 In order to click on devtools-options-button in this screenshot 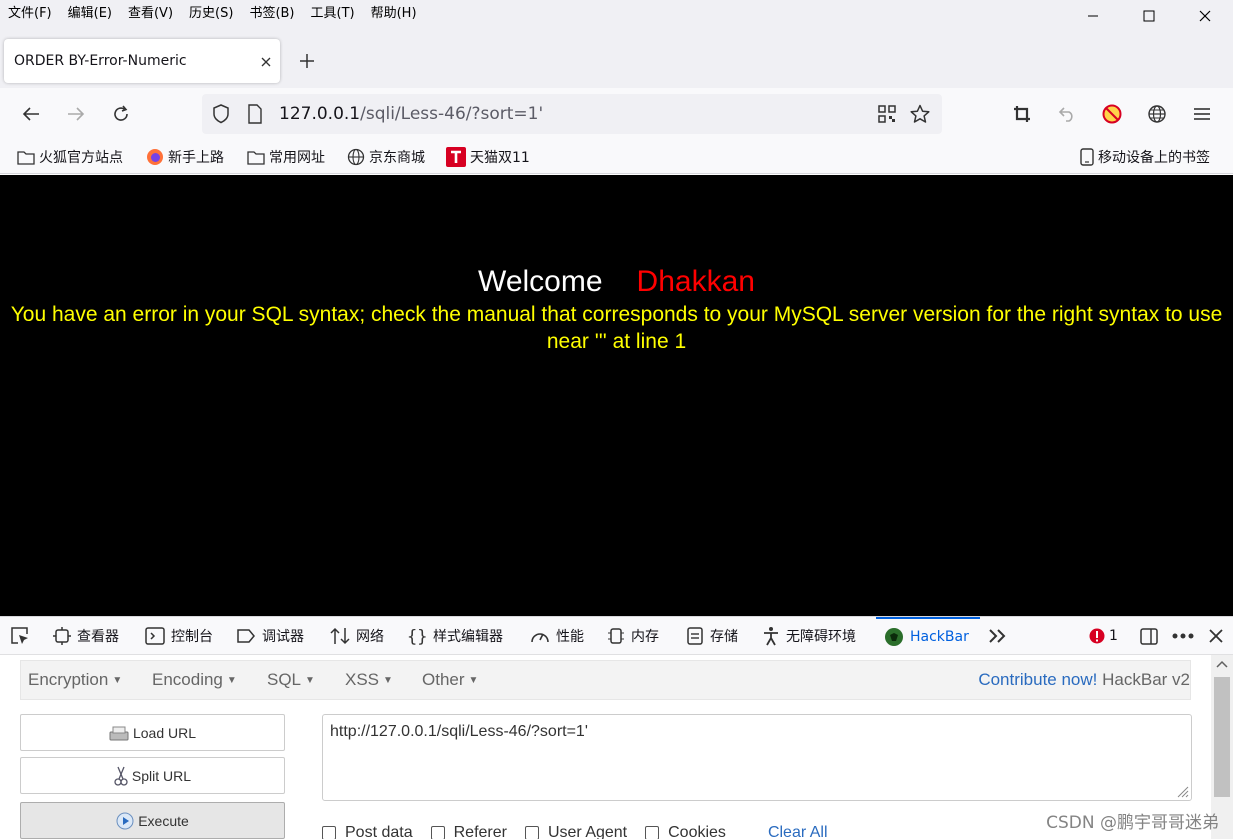, I will do `click(1183, 636)`.